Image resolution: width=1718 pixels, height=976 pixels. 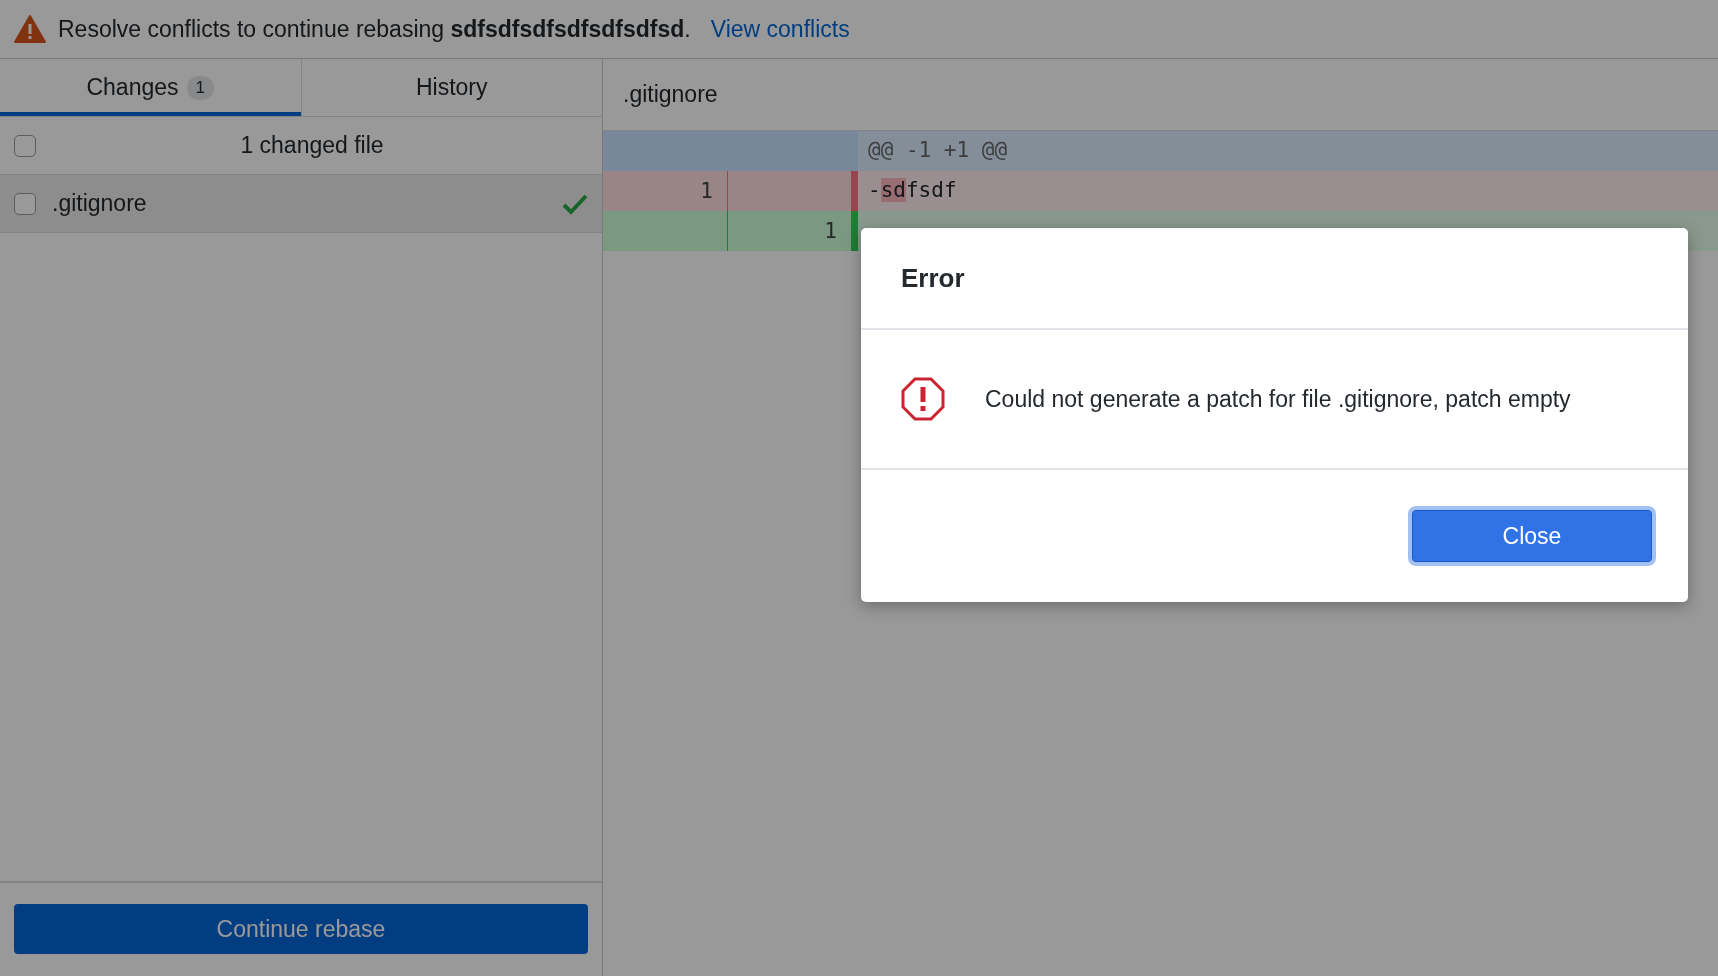 I want to click on changed-files-count: 1 changed file, so click(x=312, y=145).